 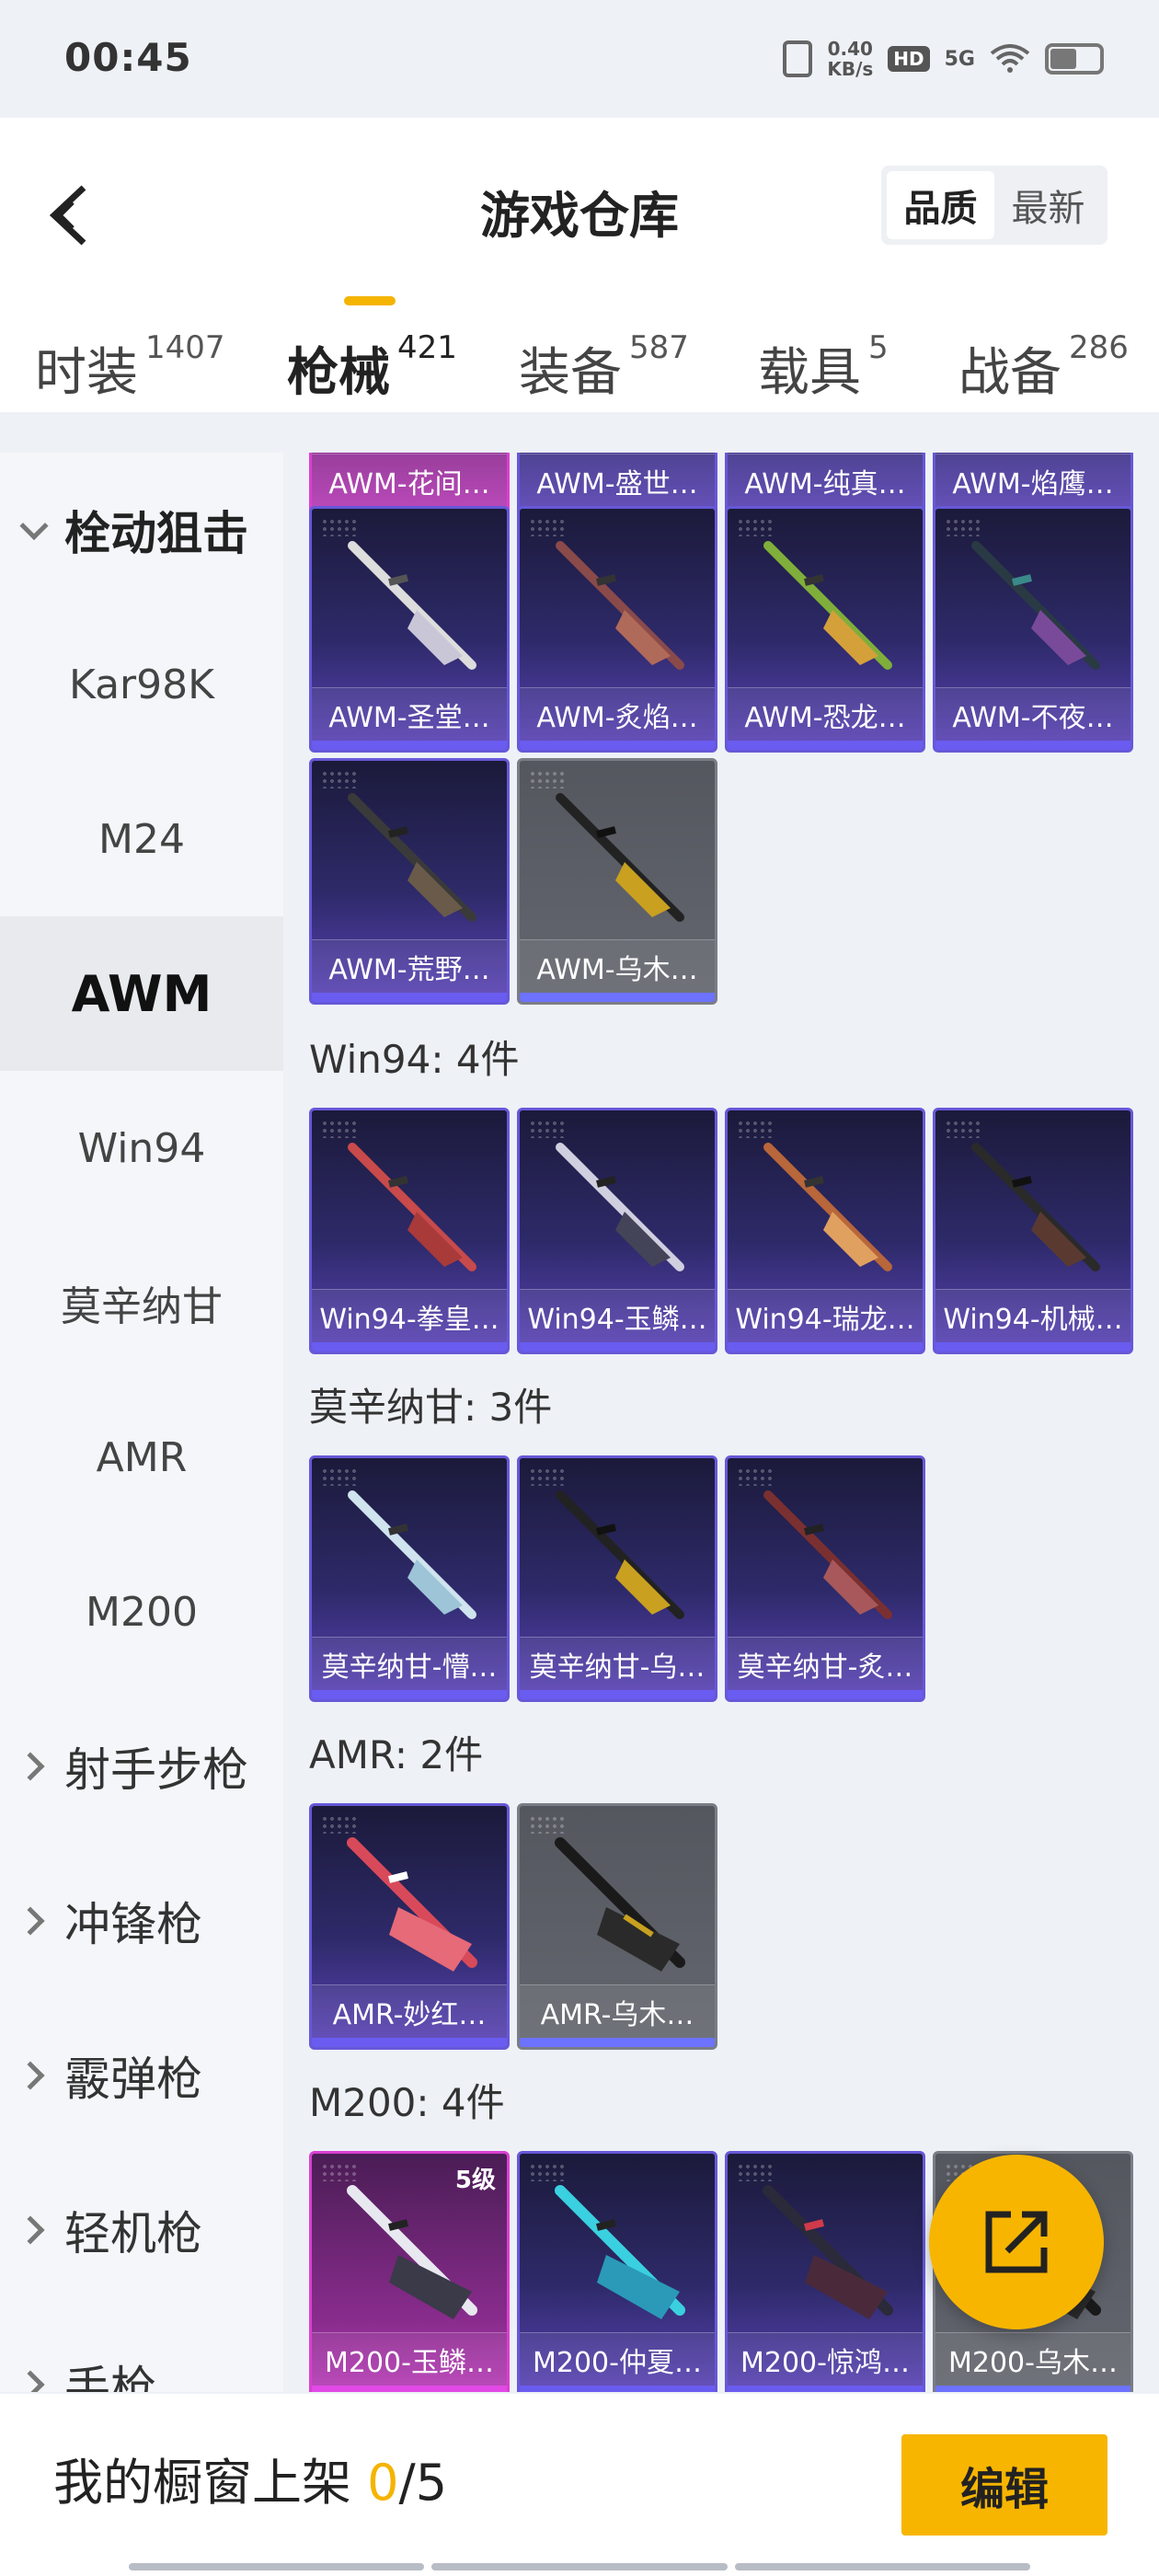 What do you see at coordinates (1004, 2485) in the screenshot?
I see `edit-button: 编辑` at bounding box center [1004, 2485].